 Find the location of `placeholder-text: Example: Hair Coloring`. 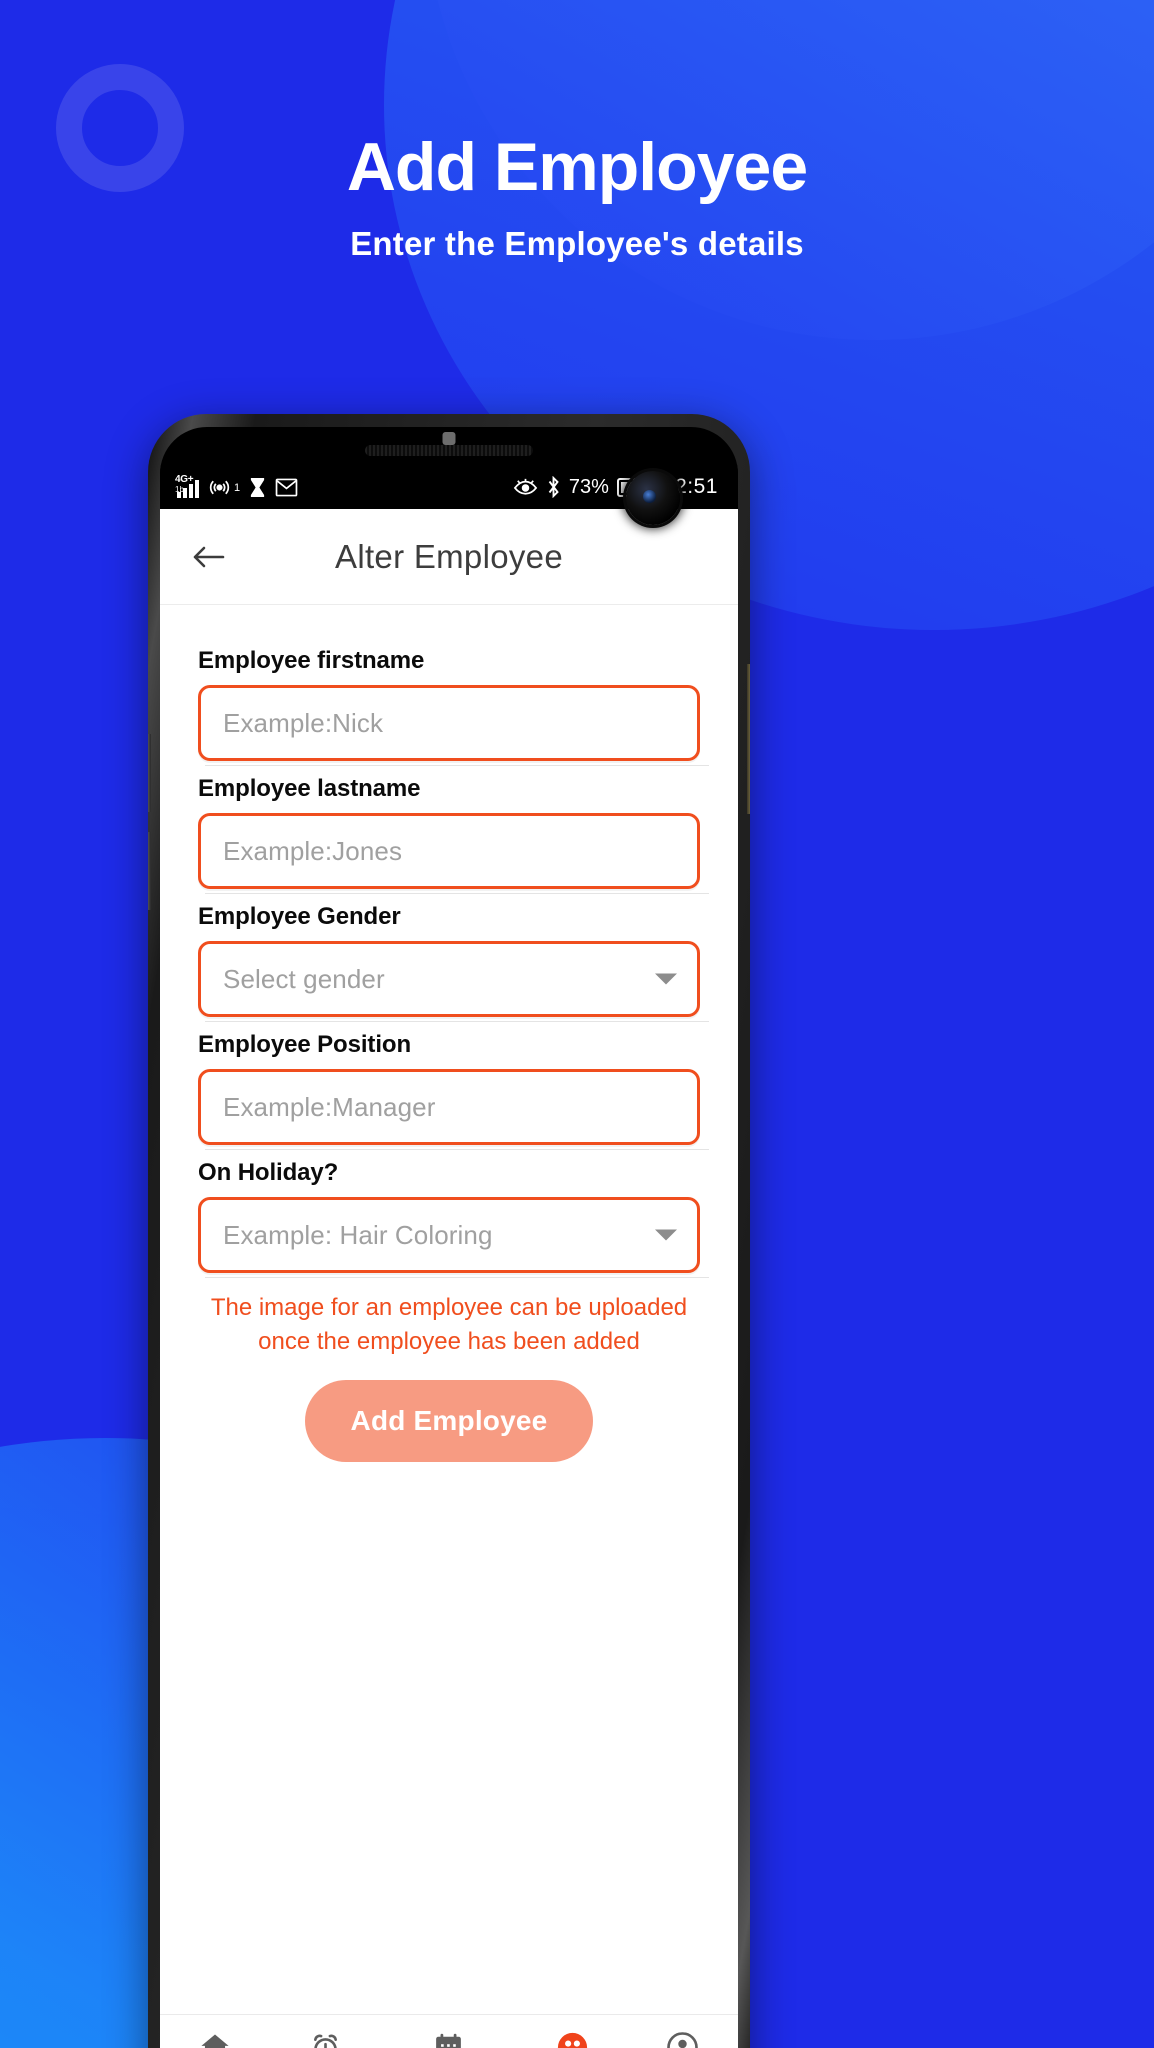

placeholder-text: Example: Hair Coloring is located at coordinates (358, 1234).